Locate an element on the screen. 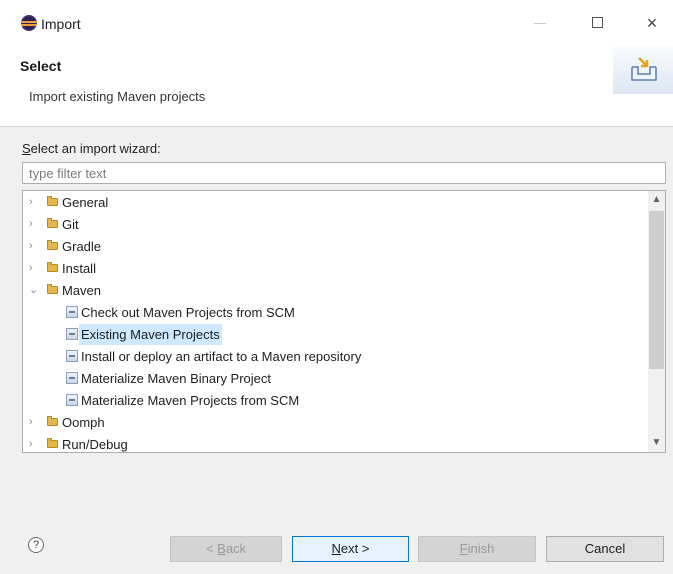 The height and width of the screenshot is (574, 673). page-description: Import existing Maven projects is located at coordinates (117, 96).